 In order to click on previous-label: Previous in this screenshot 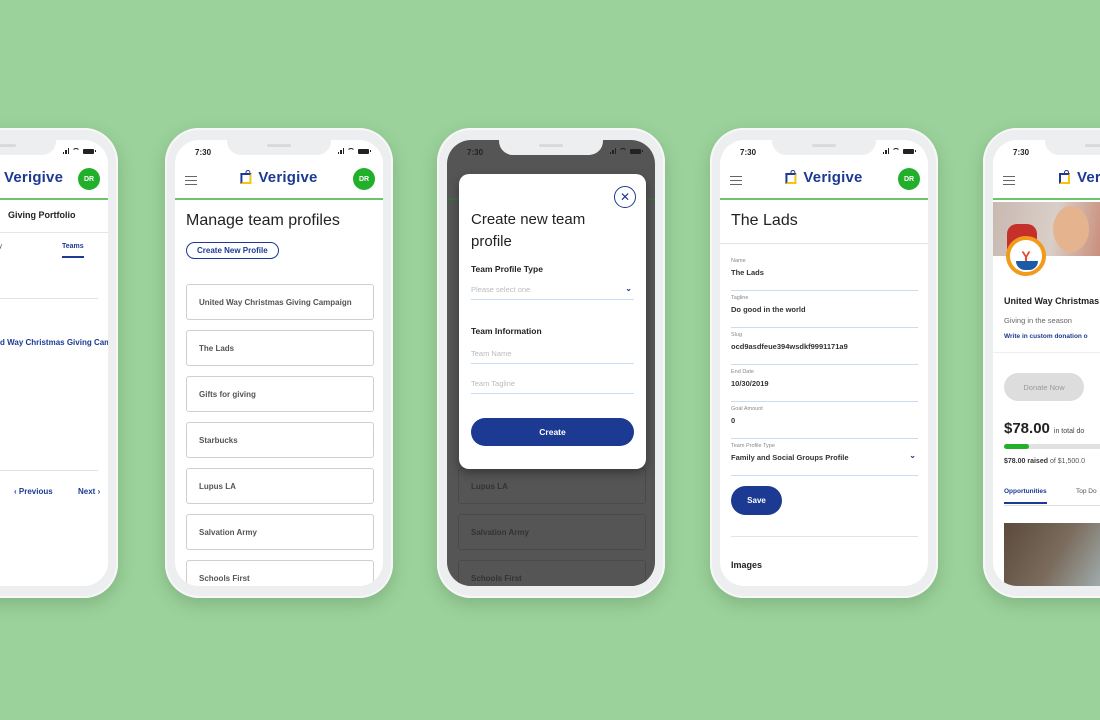, I will do `click(35, 491)`.